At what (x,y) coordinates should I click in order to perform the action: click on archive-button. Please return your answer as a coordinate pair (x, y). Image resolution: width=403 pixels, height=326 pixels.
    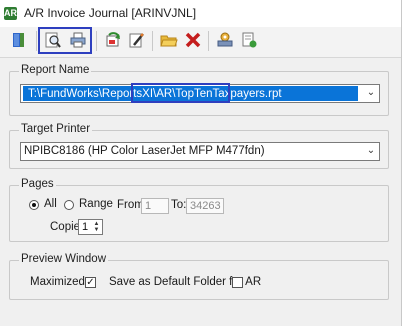
    Looking at the image, I should click on (249, 41).